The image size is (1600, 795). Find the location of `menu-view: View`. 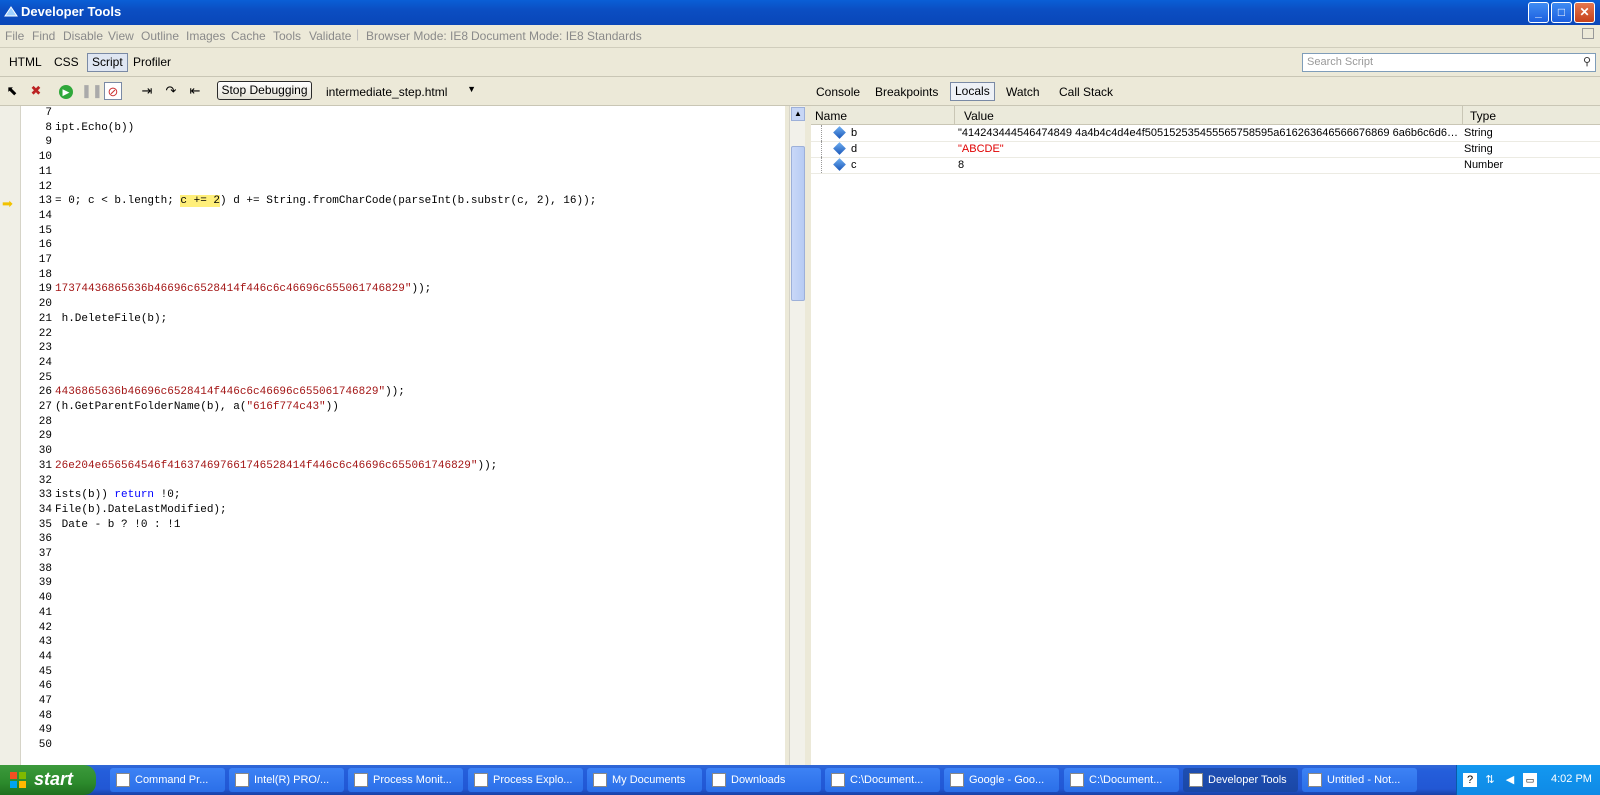

menu-view: View is located at coordinates (121, 36).